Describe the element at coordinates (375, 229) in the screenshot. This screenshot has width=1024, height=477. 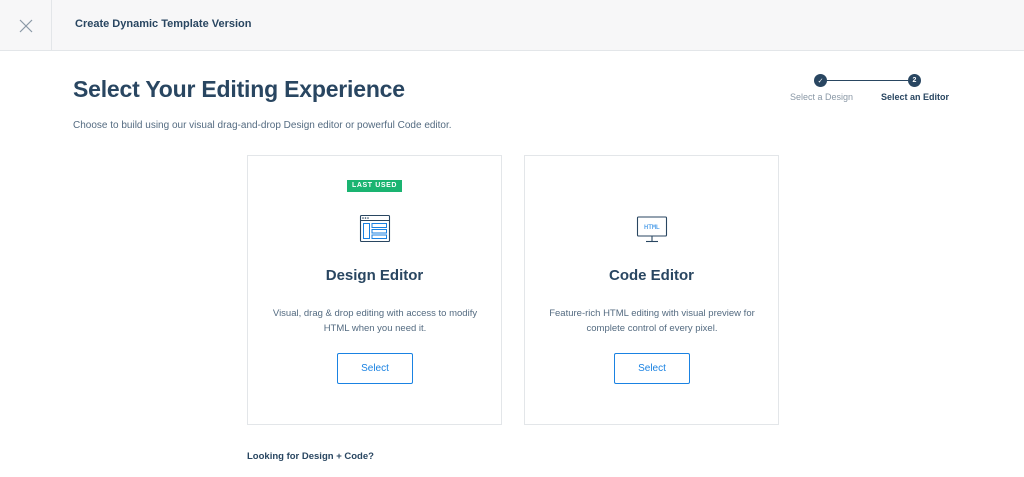
I see `design-editor-icon` at that location.